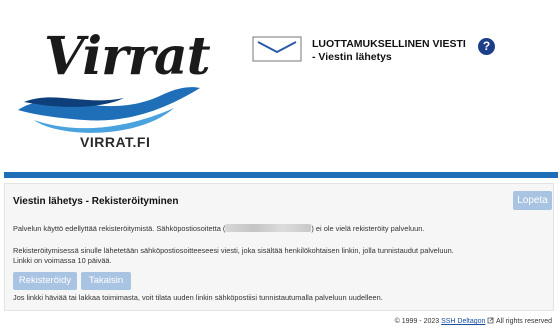 The width and height of the screenshot is (558, 329). What do you see at coordinates (281, 175) in the screenshot?
I see `header-divider-bar` at bounding box center [281, 175].